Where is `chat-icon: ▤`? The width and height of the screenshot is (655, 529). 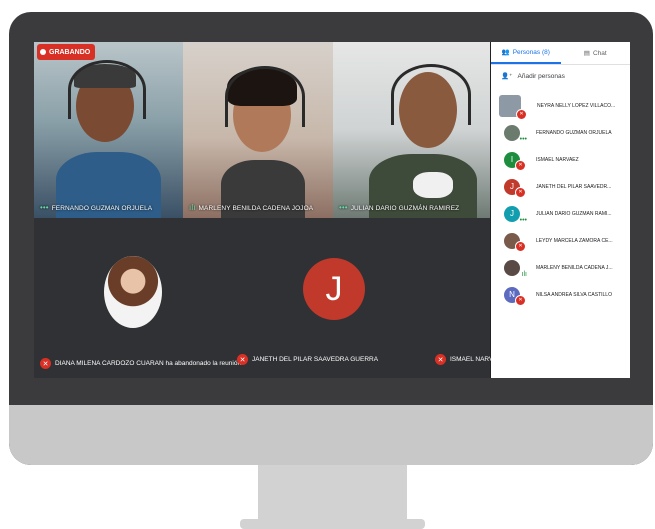 chat-icon: ▤ is located at coordinates (586, 53).